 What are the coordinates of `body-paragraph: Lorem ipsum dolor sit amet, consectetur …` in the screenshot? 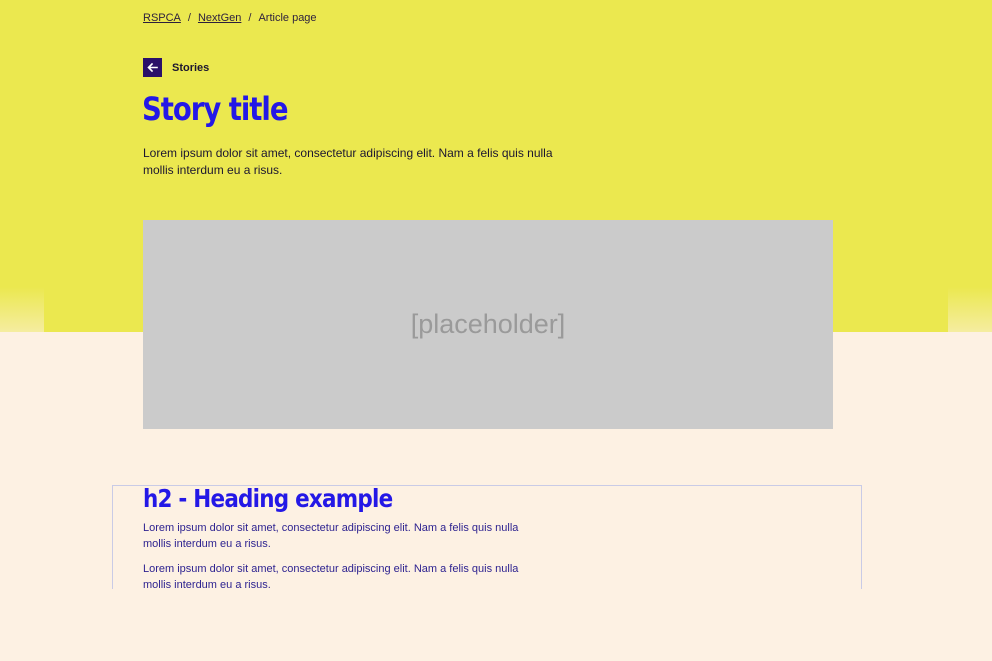 It's located at (331, 536).